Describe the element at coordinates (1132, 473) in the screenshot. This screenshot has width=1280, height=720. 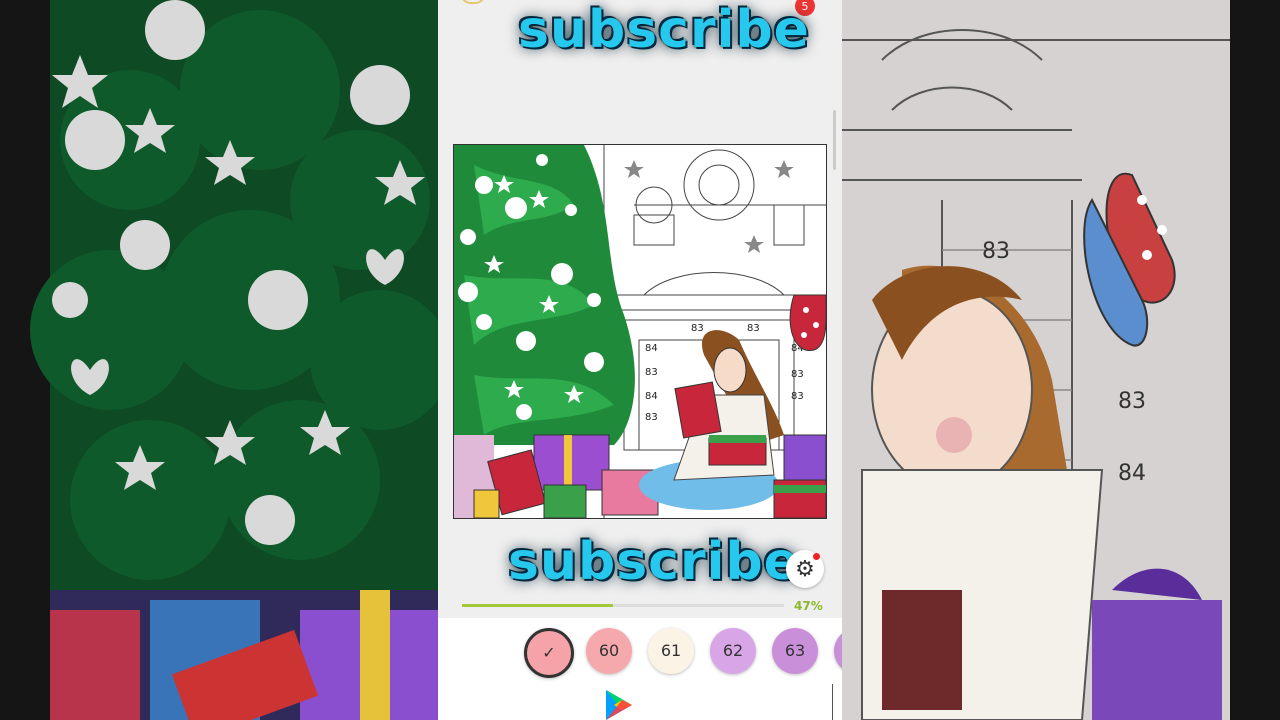
I see `bg-number: 84` at that location.